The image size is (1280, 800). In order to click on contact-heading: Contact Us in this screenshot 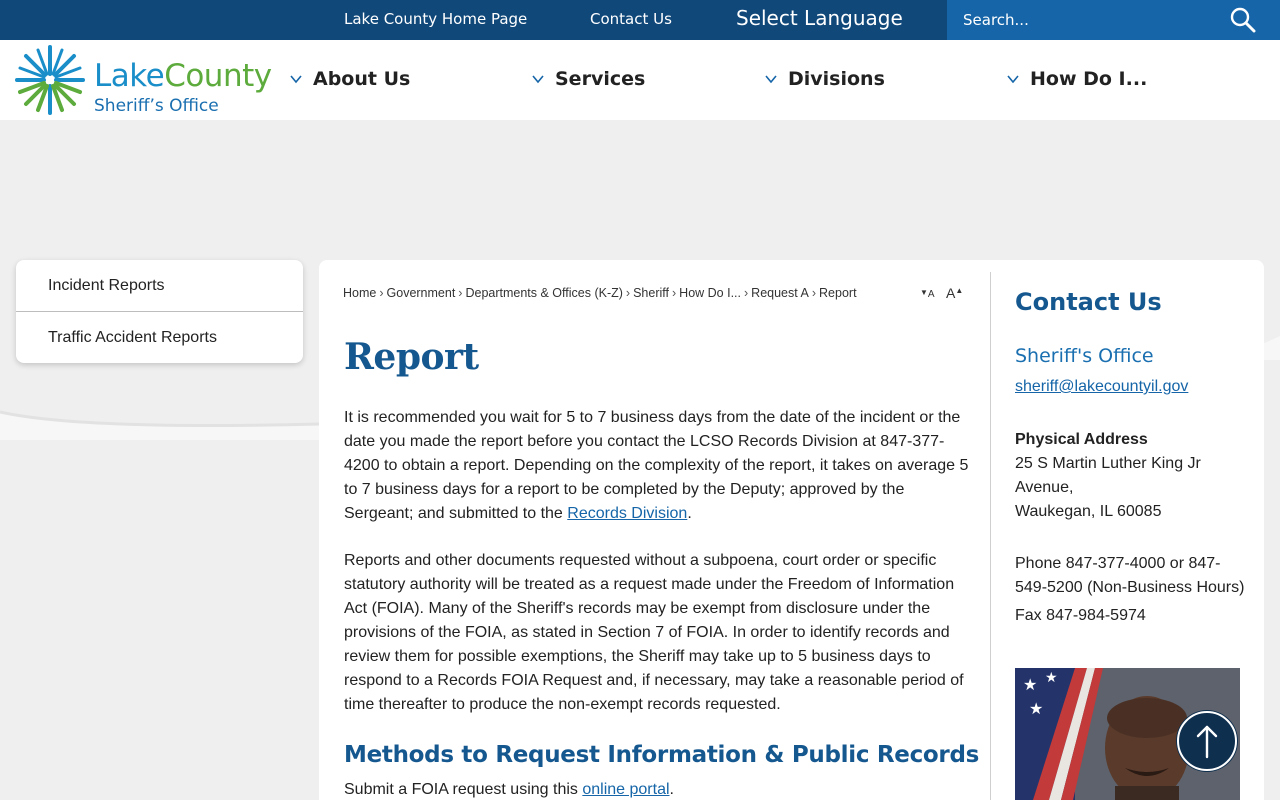, I will do `click(1088, 302)`.